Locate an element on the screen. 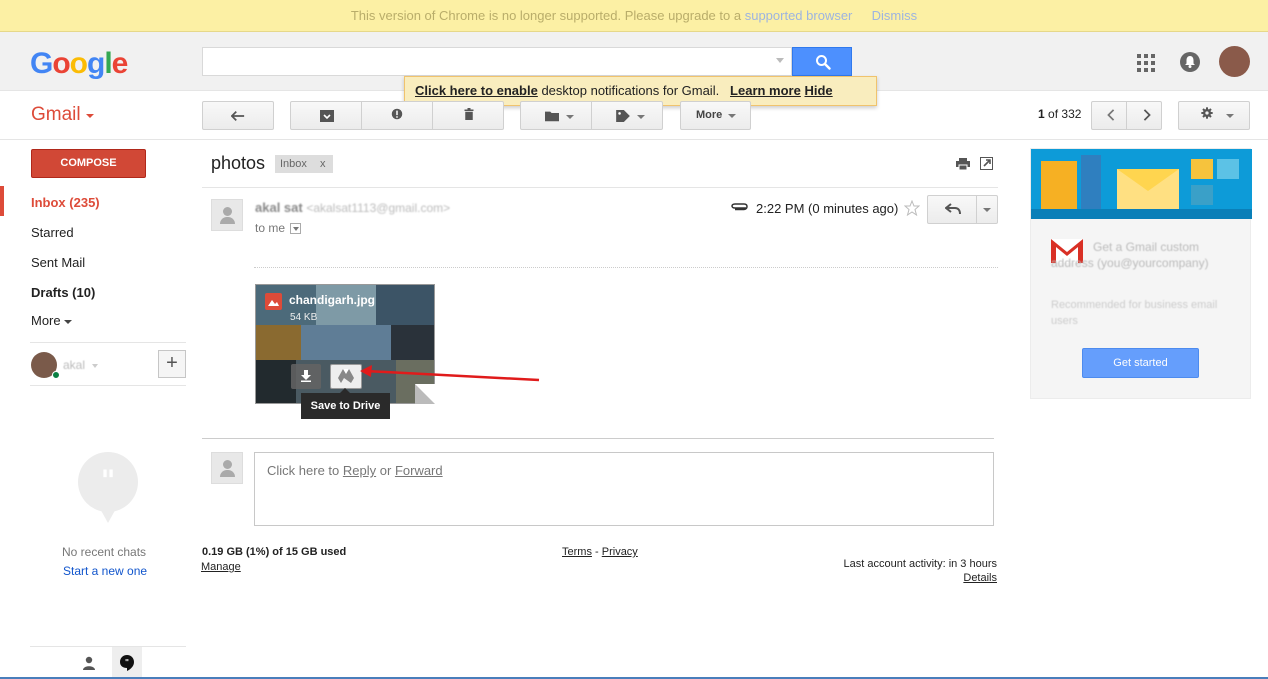  thread-subject: photos is located at coordinates (238, 163).